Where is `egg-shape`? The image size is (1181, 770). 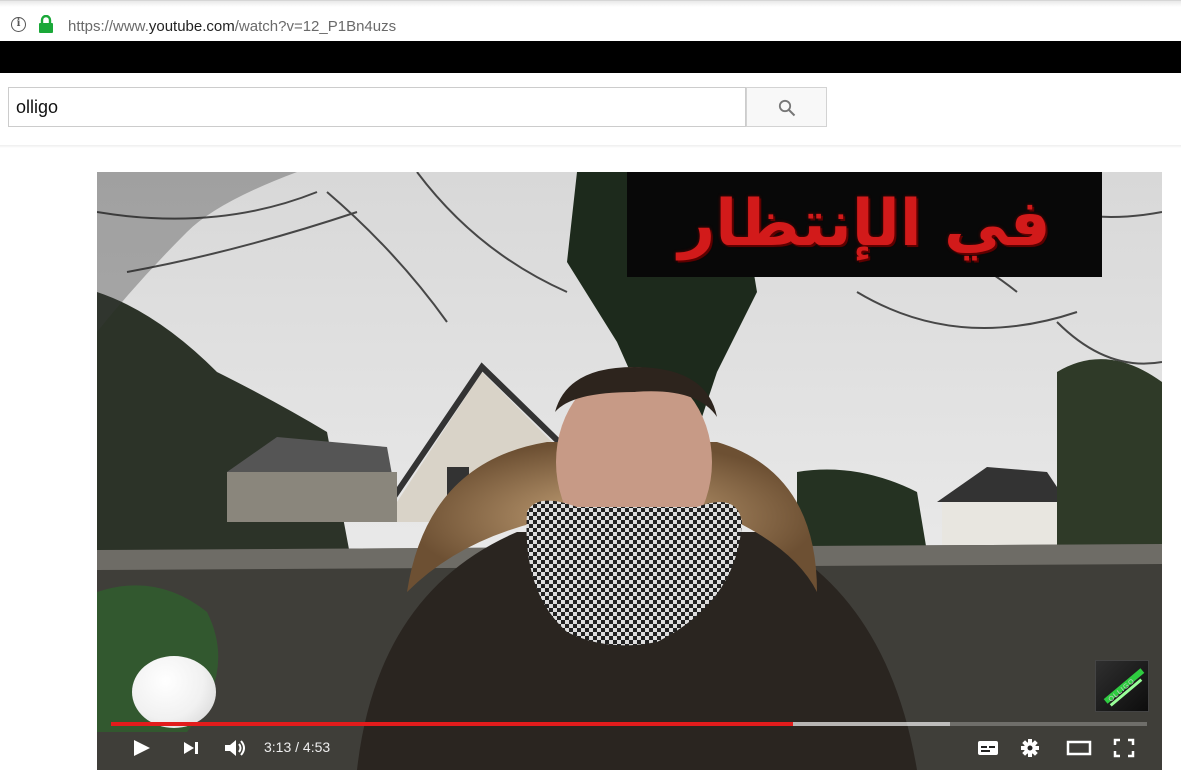
egg-shape is located at coordinates (174, 692).